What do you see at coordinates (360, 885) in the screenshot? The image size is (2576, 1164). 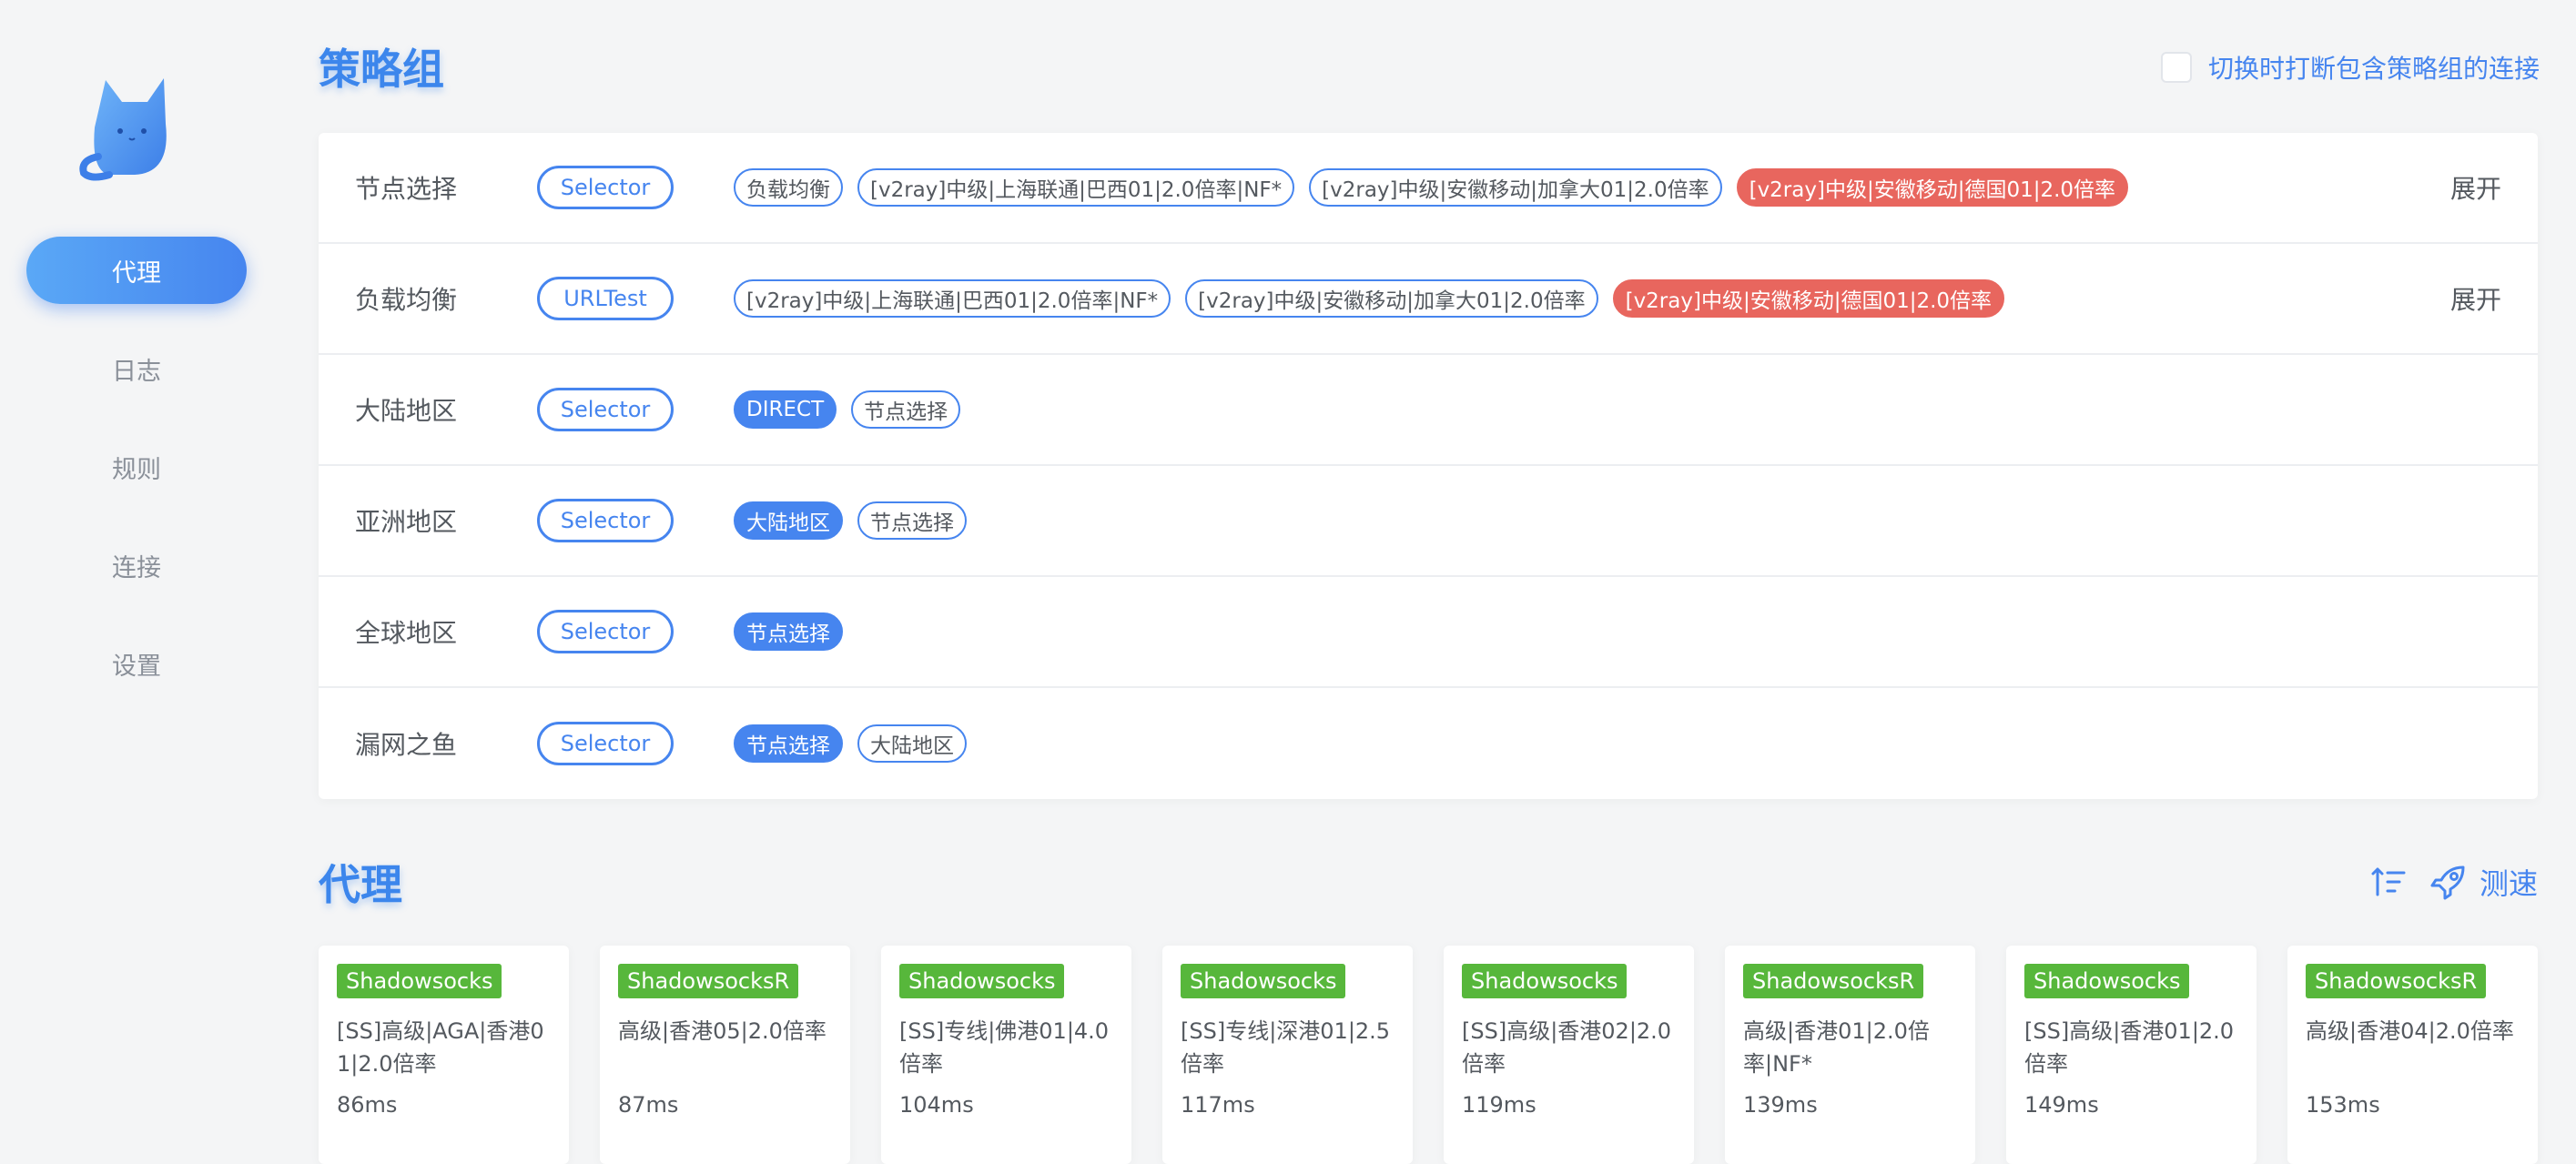 I see `proxies-title: 代理` at bounding box center [360, 885].